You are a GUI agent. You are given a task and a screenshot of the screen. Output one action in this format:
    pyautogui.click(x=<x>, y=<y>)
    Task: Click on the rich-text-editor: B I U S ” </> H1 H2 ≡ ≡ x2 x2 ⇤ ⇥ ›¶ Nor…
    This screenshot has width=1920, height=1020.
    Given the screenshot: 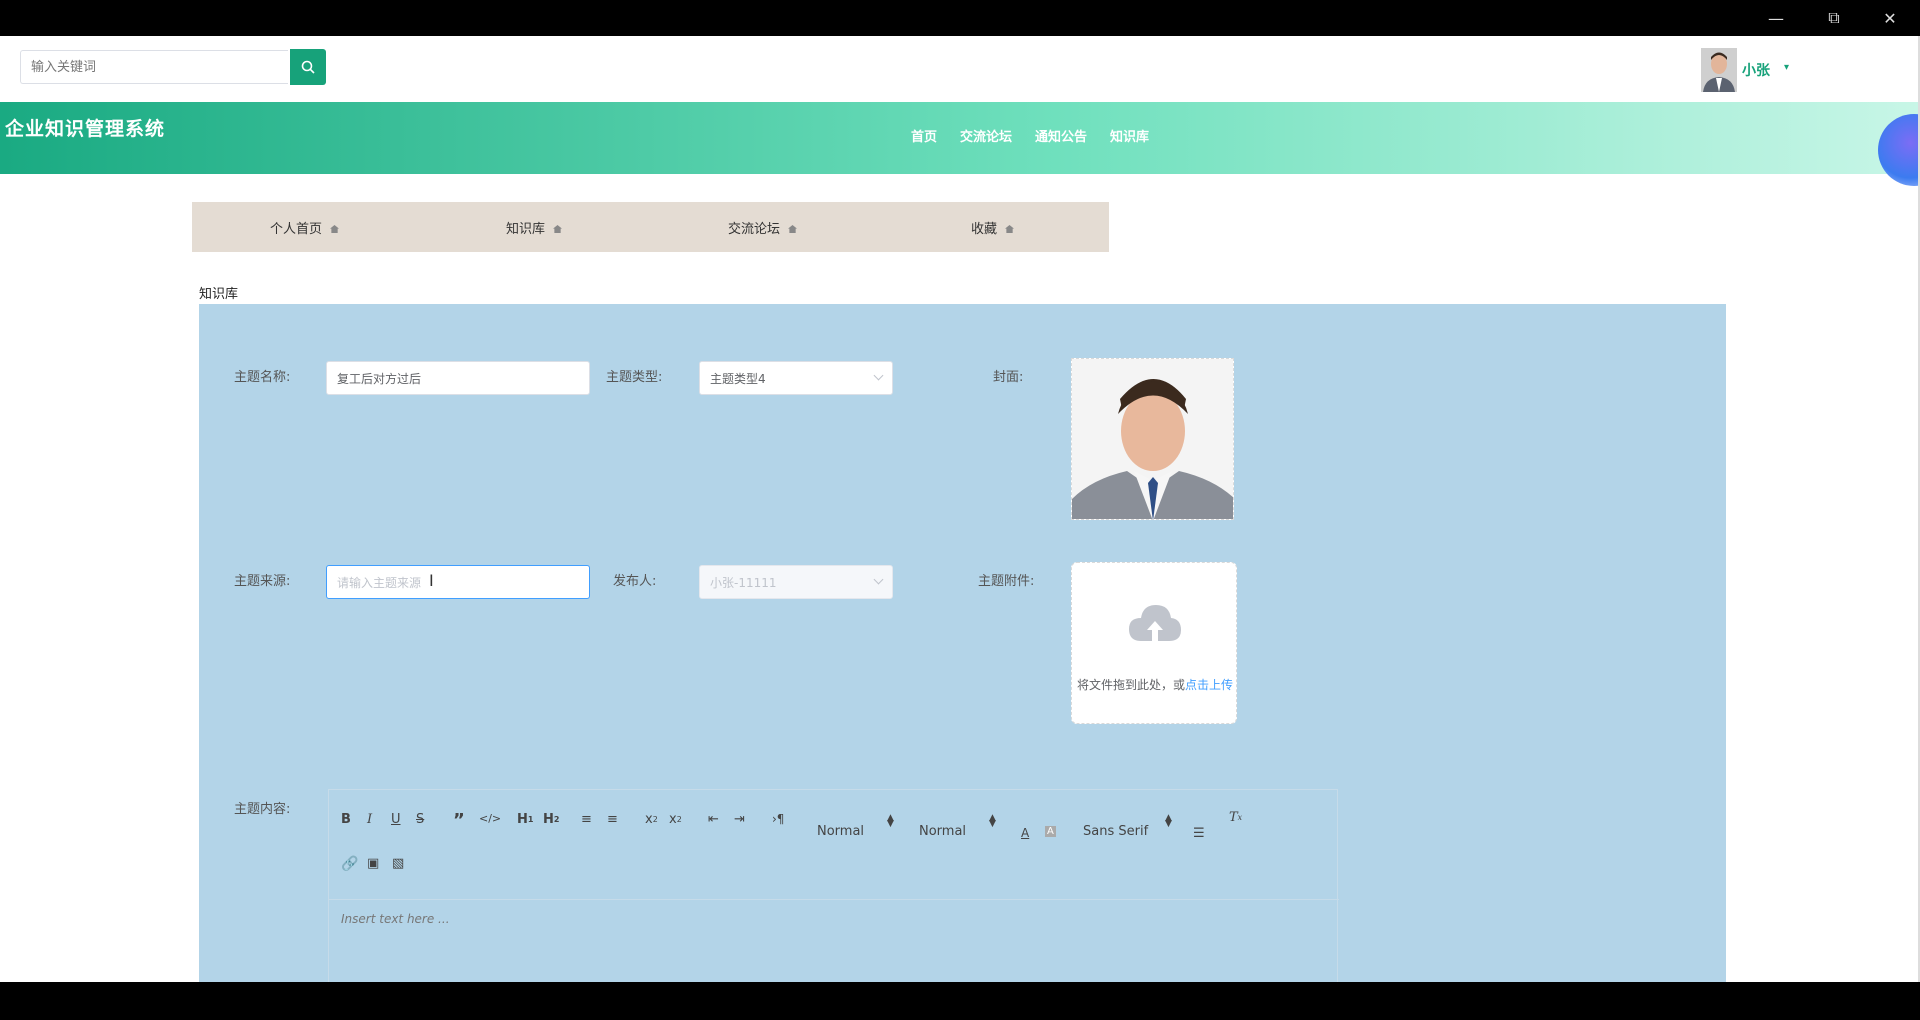 What is the action you would take?
    pyautogui.click(x=833, y=885)
    